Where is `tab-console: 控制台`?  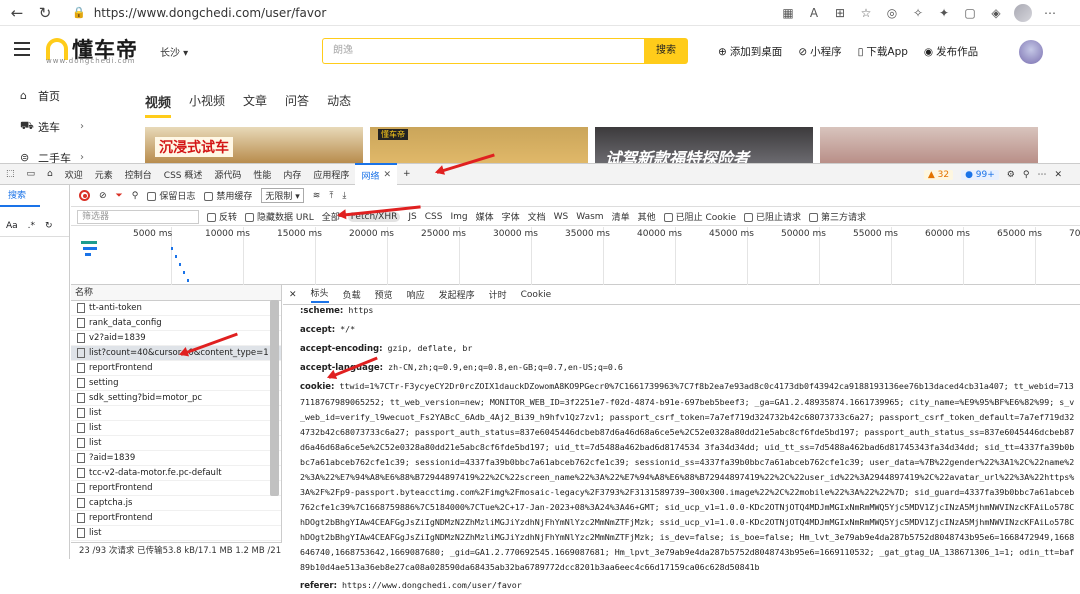 tab-console: 控制台 is located at coordinates (138, 174).